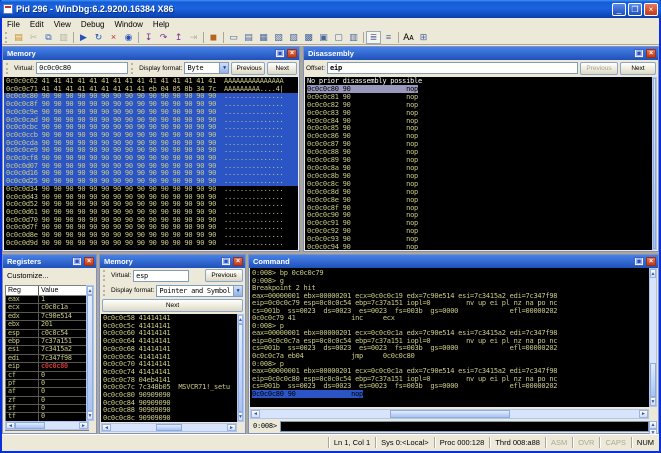 Image resolution: width=661 pixels, height=453 pixels. Describe the element at coordinates (193, 37) in the screenshot. I see `run-to-cursor-icon: ⇥` at that location.